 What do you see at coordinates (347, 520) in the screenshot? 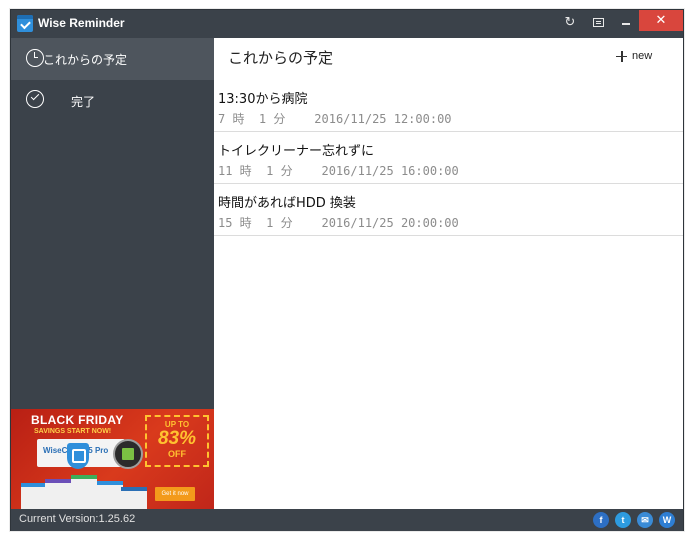
I see `status-bar: Current Version:1.25.62 f t ✉ W` at bounding box center [347, 520].